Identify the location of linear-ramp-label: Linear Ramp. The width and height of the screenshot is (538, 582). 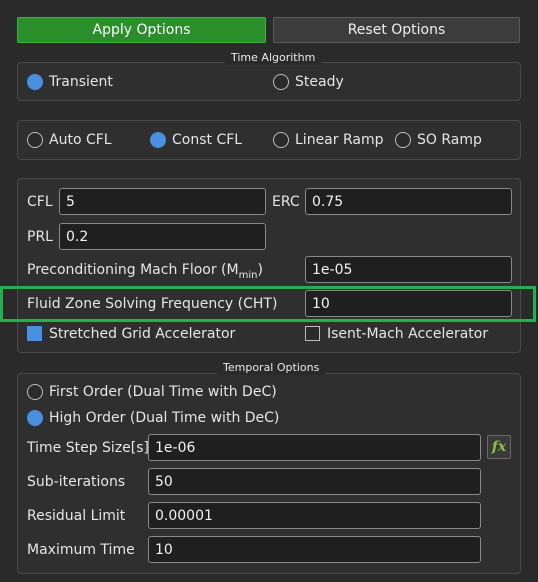
(339, 140).